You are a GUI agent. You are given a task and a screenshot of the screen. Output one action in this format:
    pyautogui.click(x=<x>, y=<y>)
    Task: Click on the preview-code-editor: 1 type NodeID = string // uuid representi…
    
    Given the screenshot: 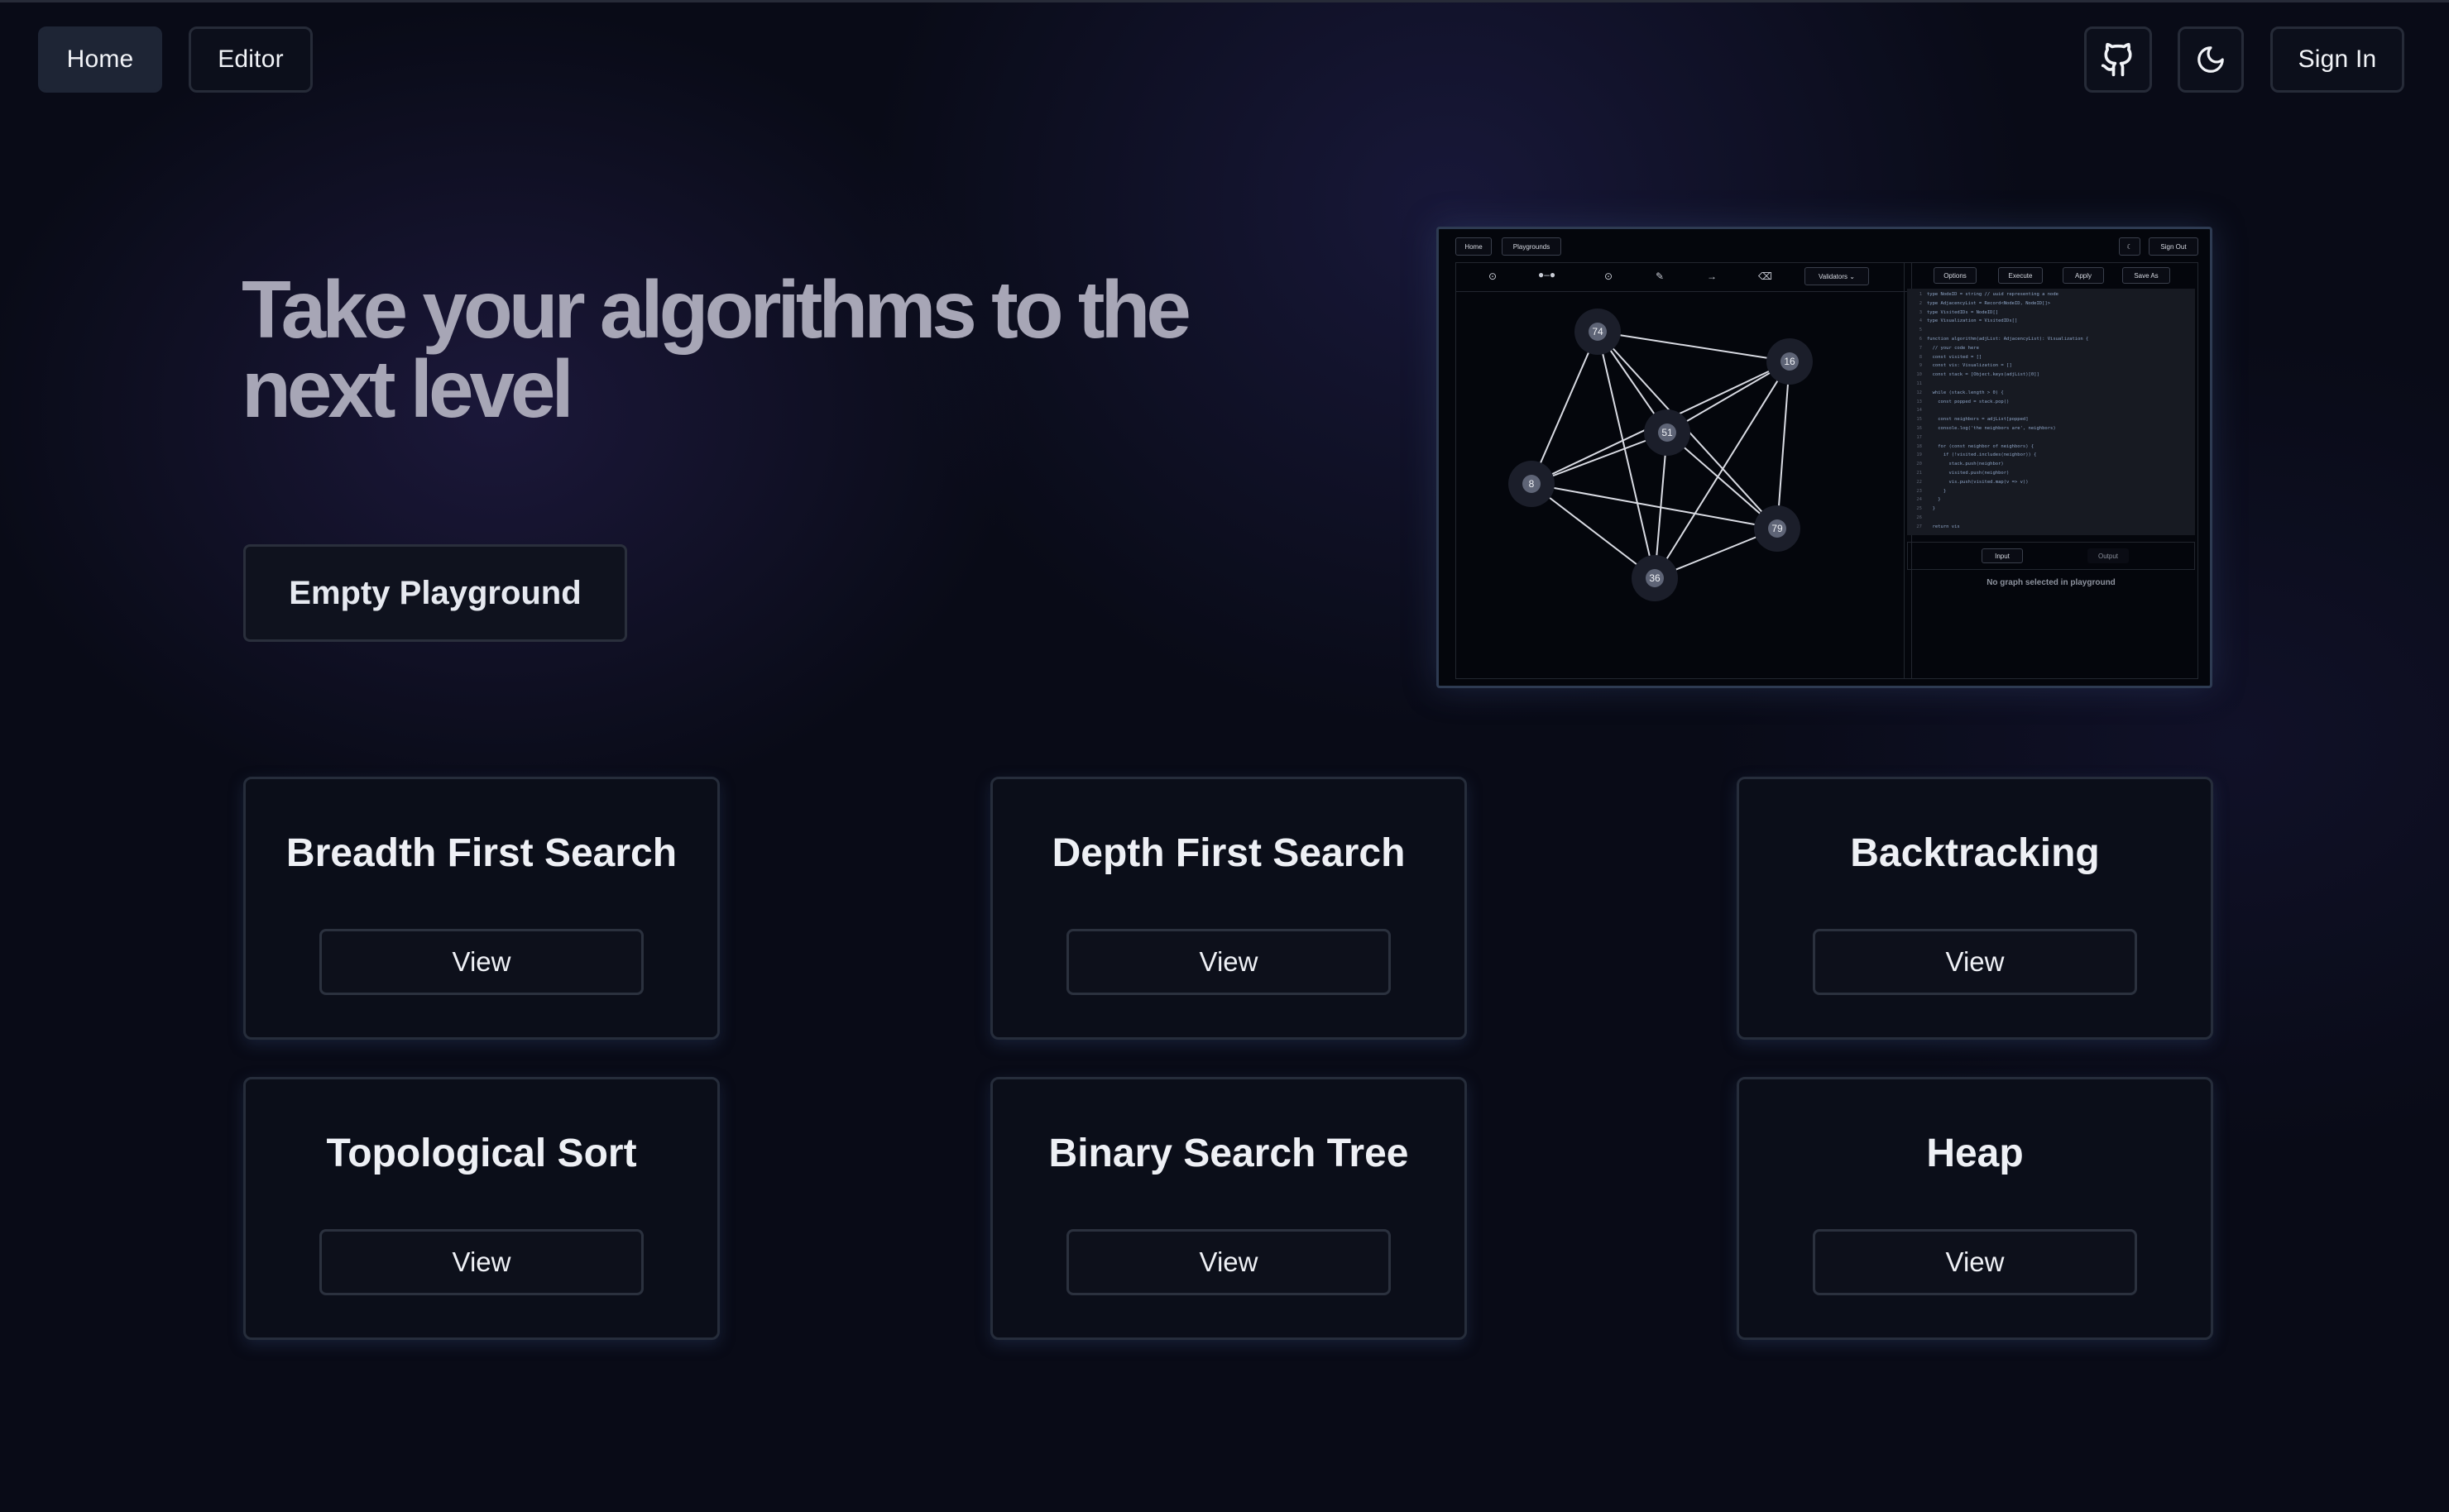 What is the action you would take?
    pyautogui.click(x=2051, y=412)
    